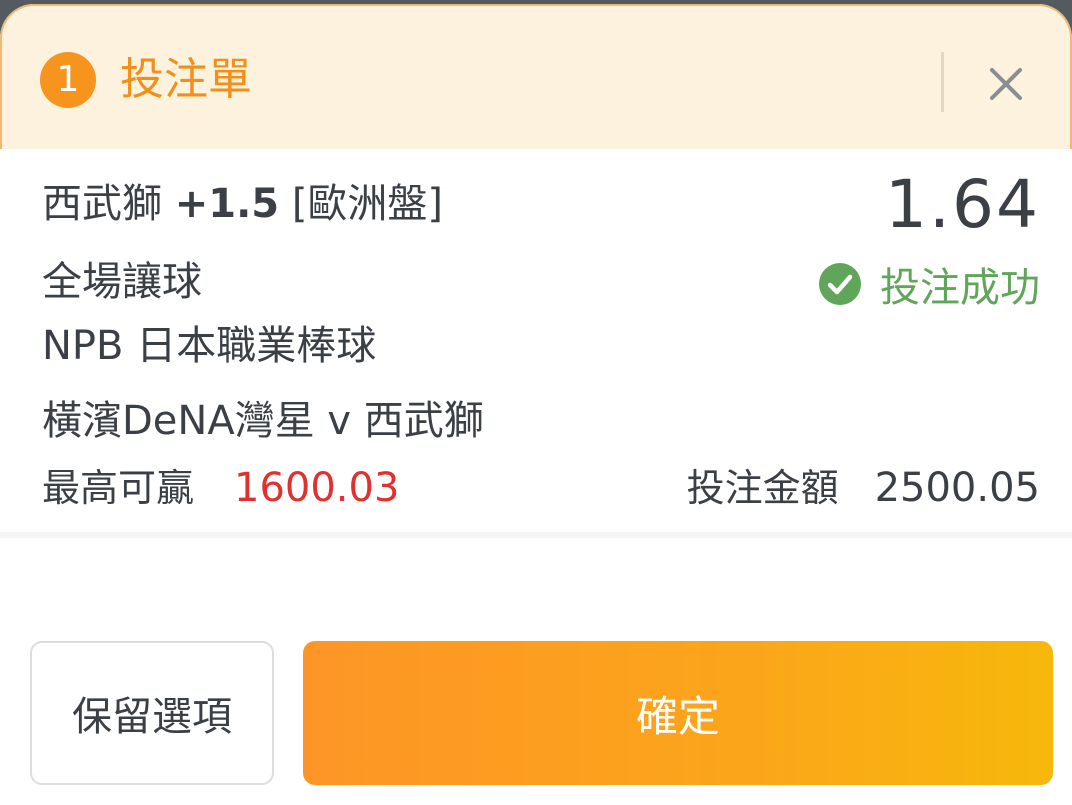 The image size is (1072, 805). What do you see at coordinates (317, 488) in the screenshot?
I see `max-win-value: 1600.03` at bounding box center [317, 488].